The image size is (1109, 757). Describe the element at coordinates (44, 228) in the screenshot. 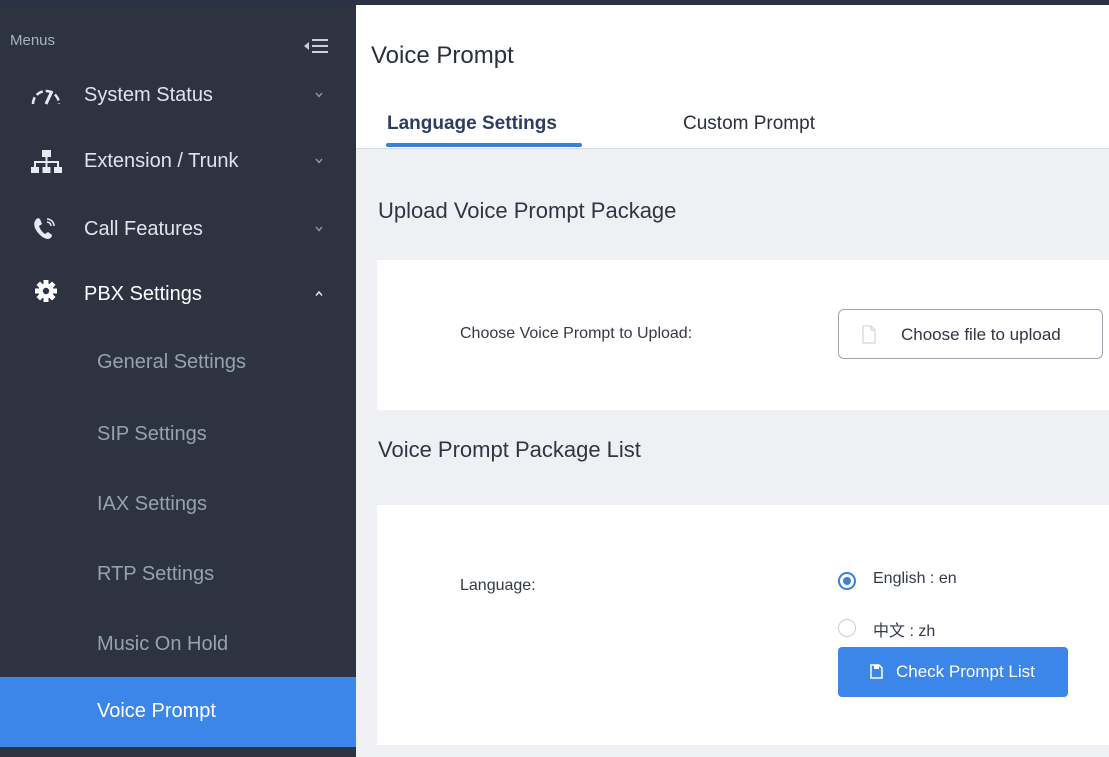

I see `phone-icon` at that location.